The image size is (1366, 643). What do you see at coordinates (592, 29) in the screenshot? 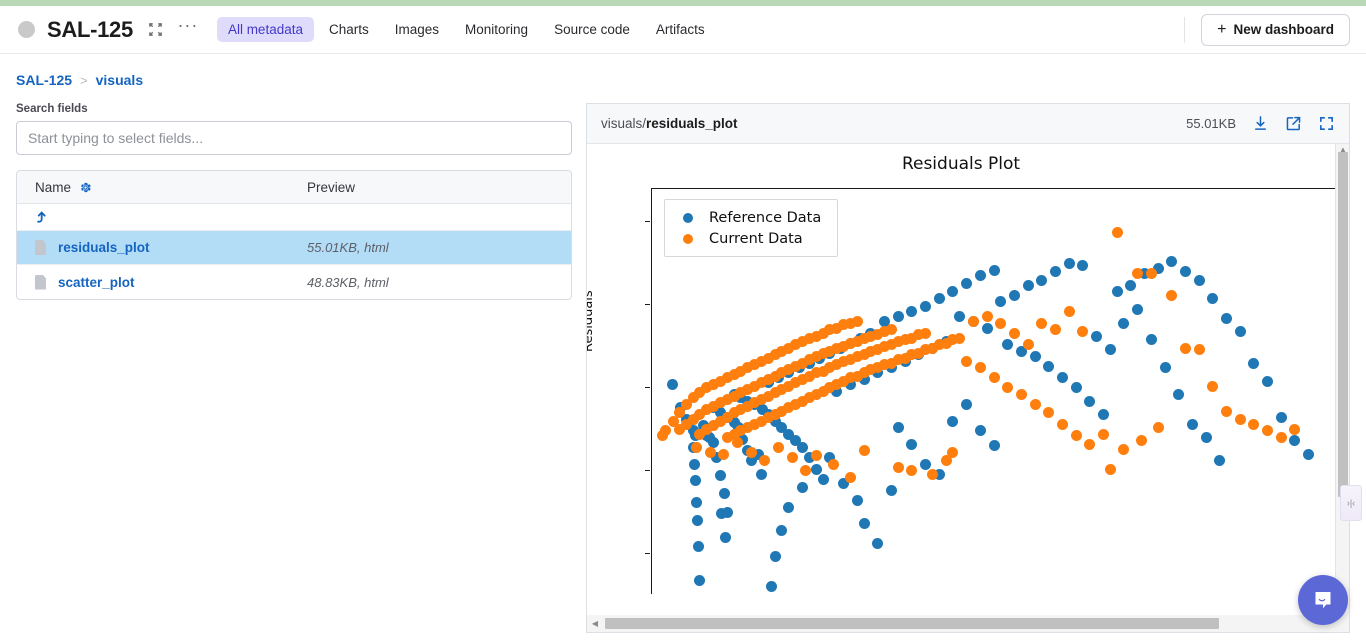
I see `tab-source-code: Source code` at bounding box center [592, 29].